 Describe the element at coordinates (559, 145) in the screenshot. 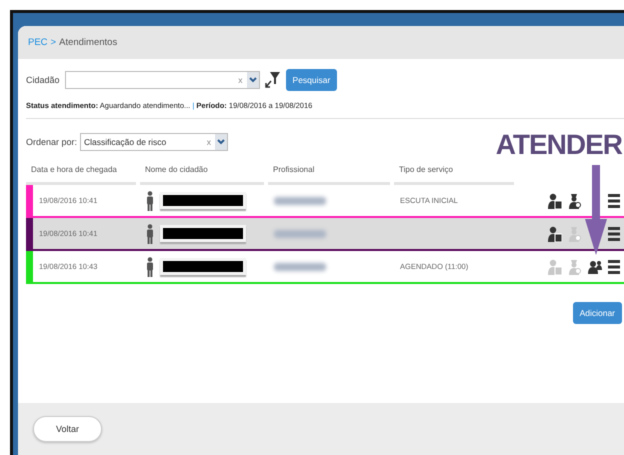

I see `annotation-label: ATENDER` at that location.